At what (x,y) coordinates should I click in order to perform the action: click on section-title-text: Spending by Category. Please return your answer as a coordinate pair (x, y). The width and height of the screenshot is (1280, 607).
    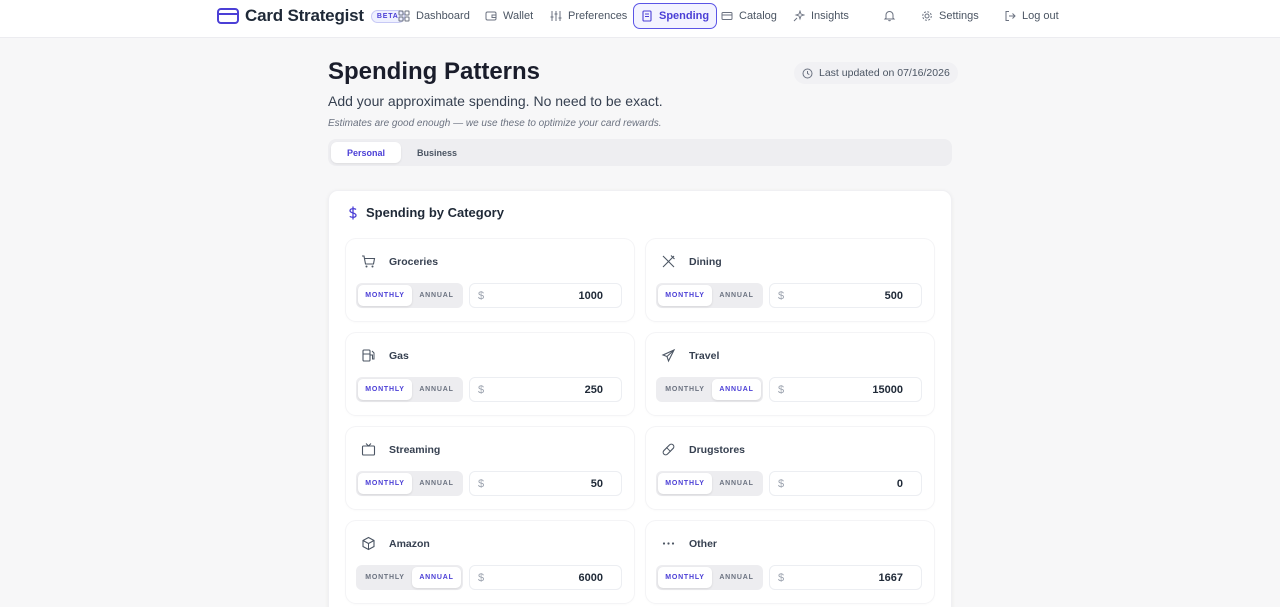
    Looking at the image, I should click on (435, 212).